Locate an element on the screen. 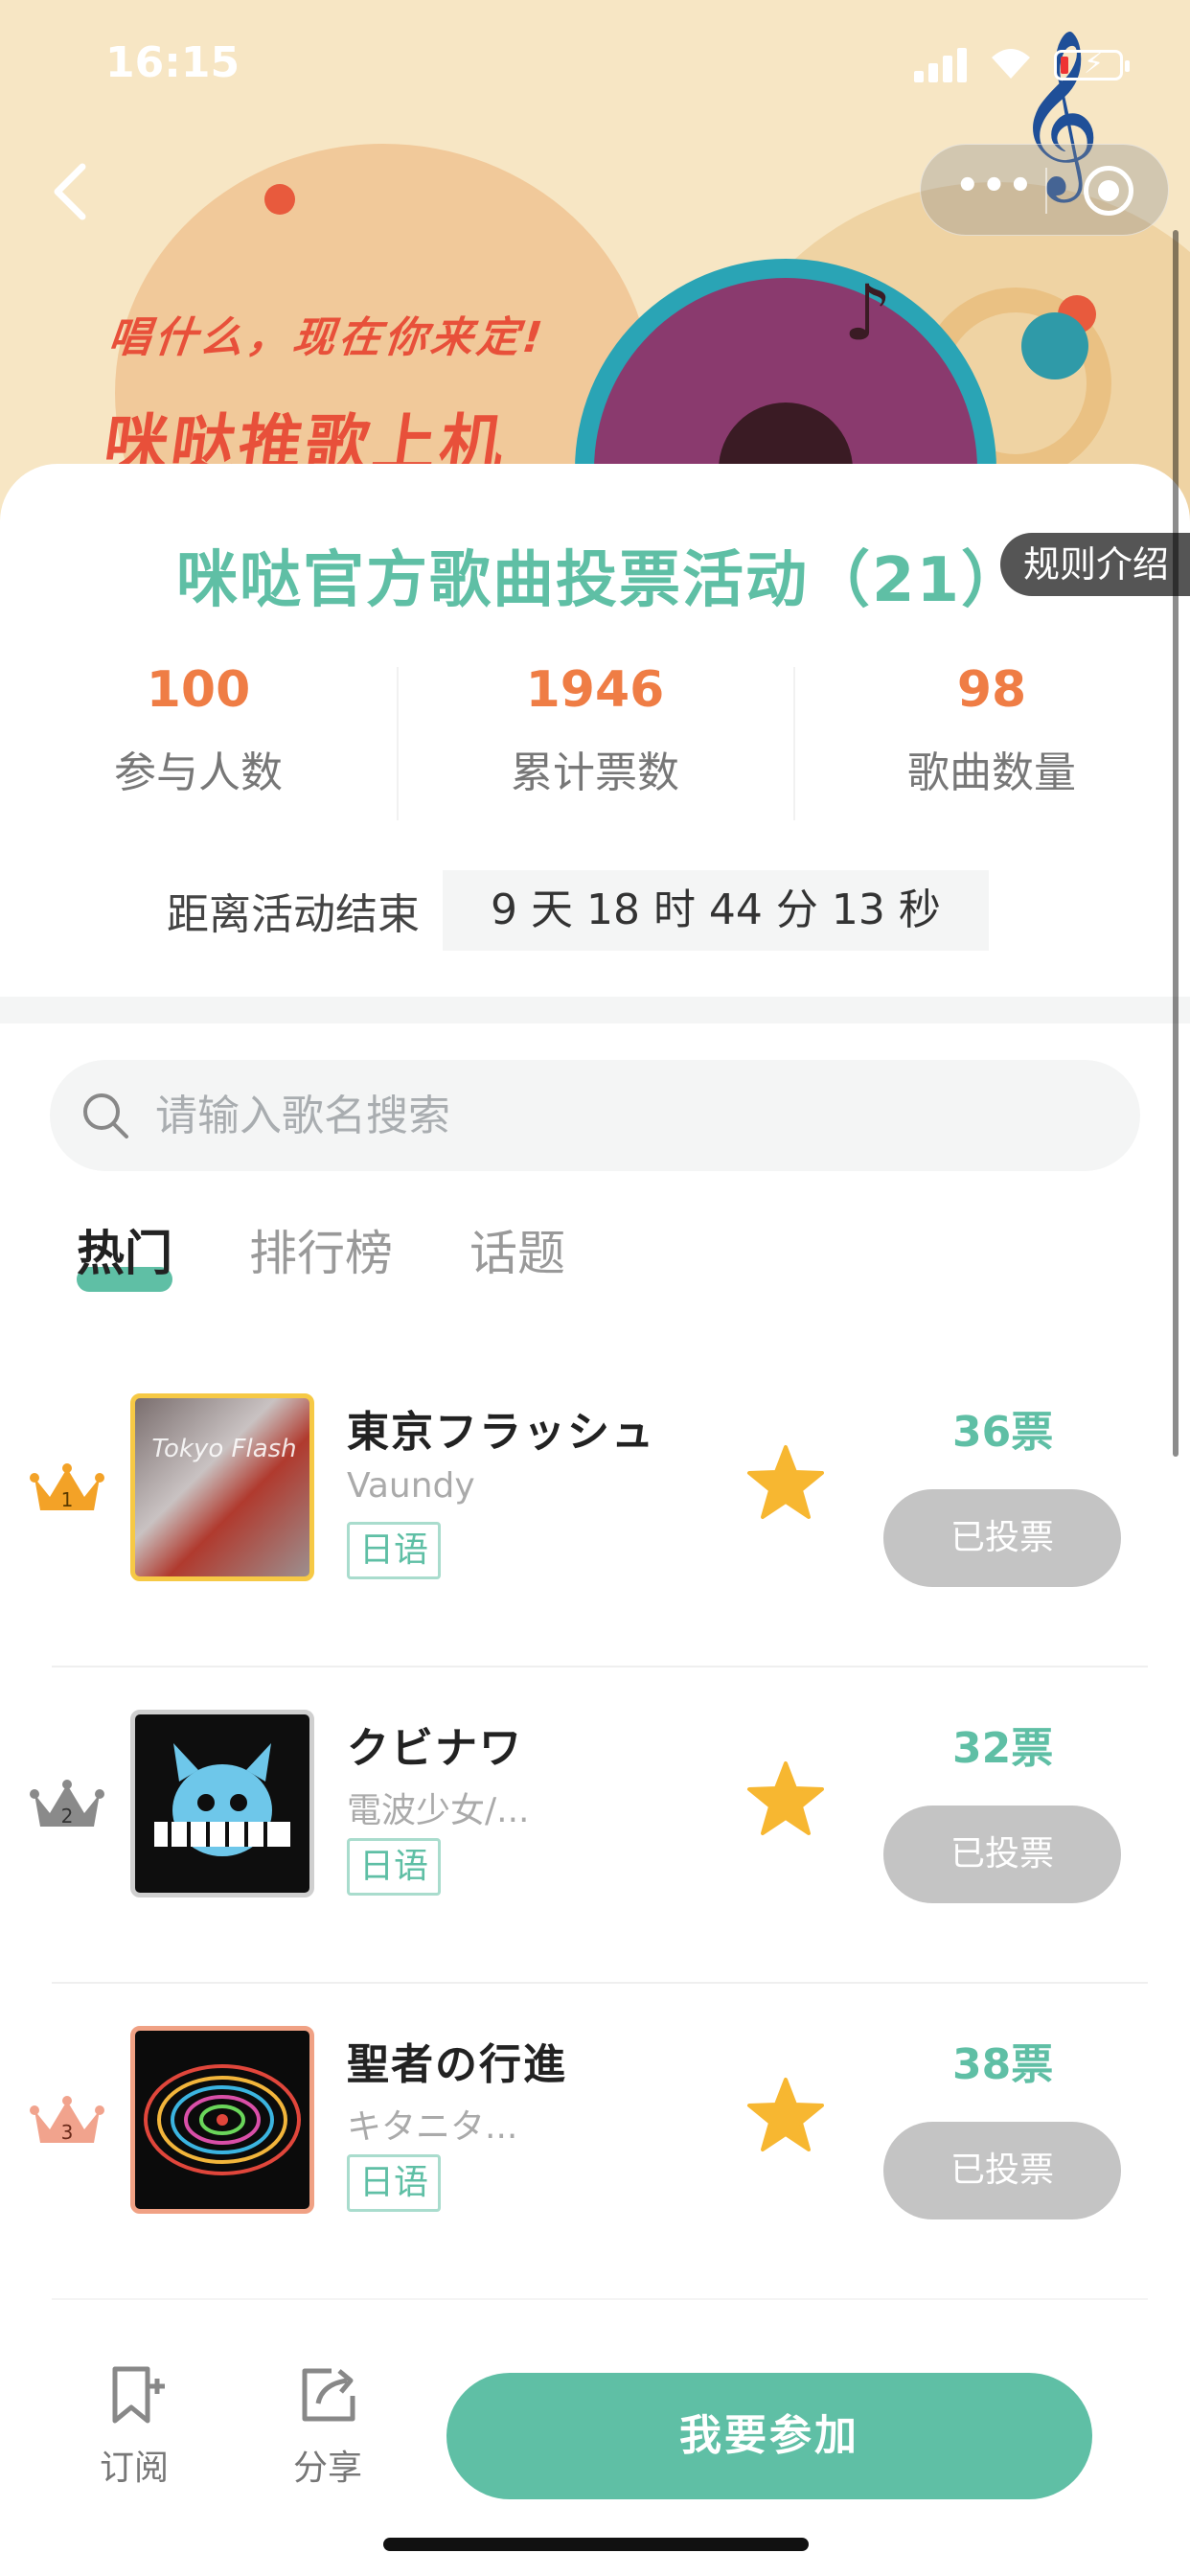 The height and width of the screenshot is (2576, 1190). back-button is located at coordinates (72, 191).